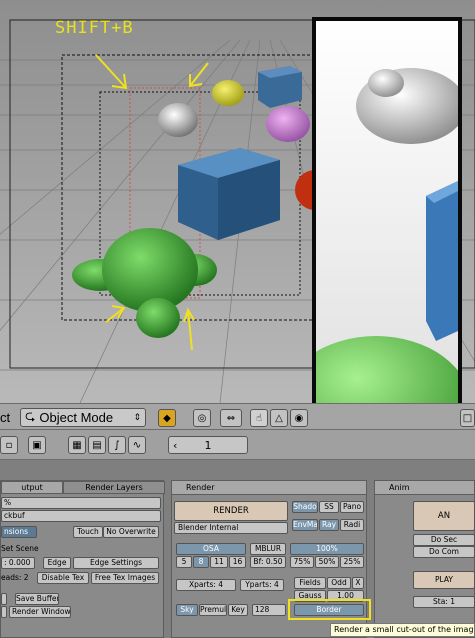  Describe the element at coordinates (167, 418) in the screenshot. I see `draw-type-icon: ◆` at that location.